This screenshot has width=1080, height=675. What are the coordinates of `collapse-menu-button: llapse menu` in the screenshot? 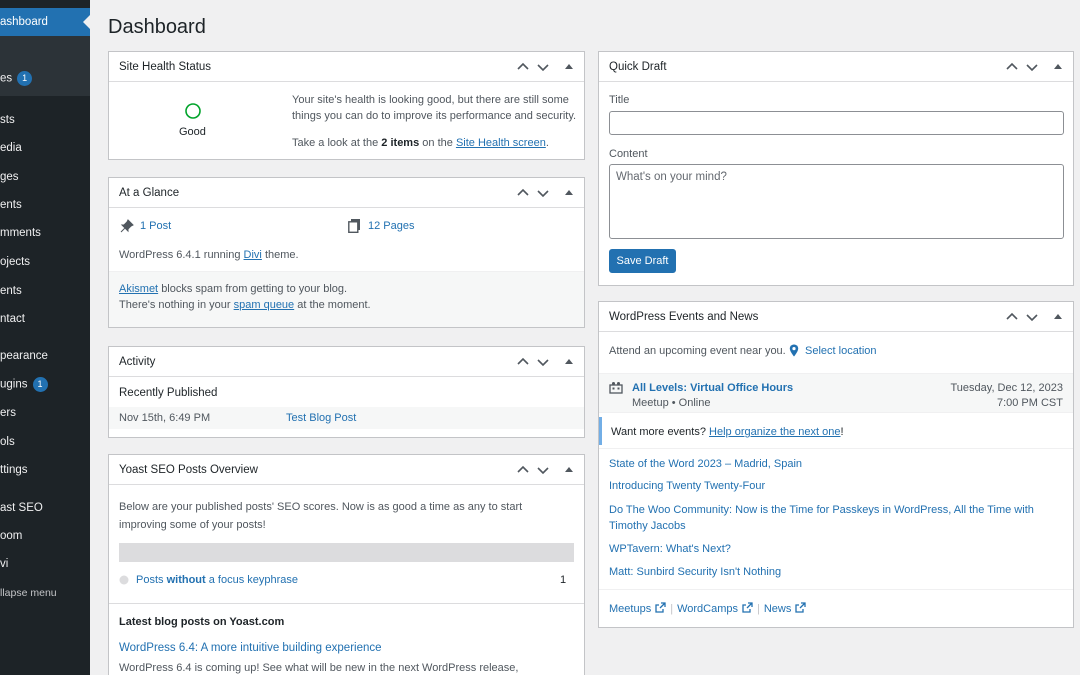 It's located at (28, 593).